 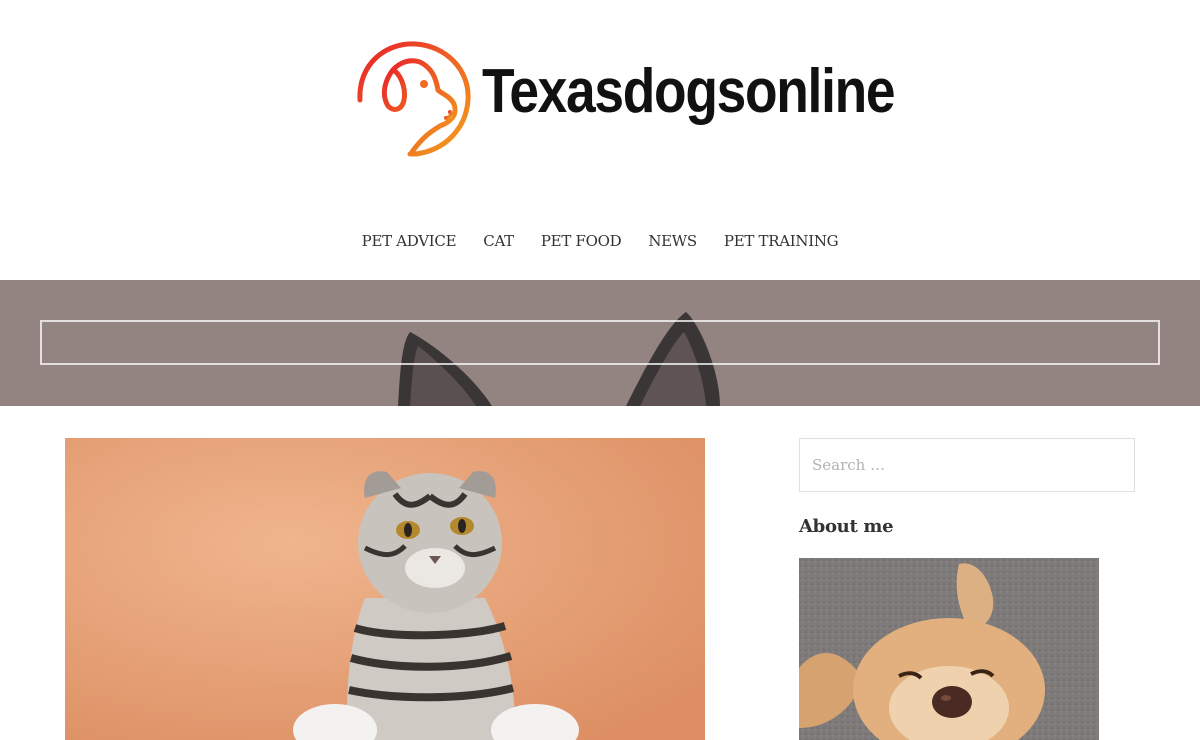 I want to click on about-me-dog-image, so click(x=949, y=649).